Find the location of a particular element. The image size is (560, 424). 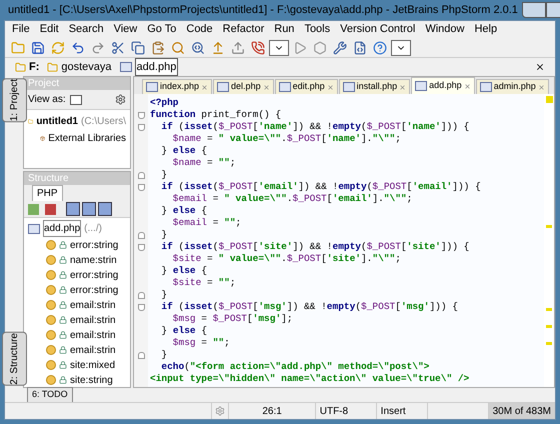

memory-indicator: 30M of 483M is located at coordinates (521, 411).